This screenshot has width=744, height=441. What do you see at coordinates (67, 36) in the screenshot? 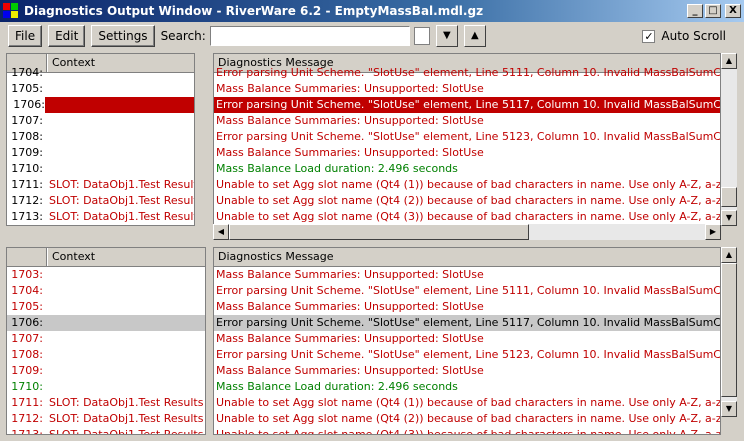
I see `edit-menu-button: Edit` at bounding box center [67, 36].